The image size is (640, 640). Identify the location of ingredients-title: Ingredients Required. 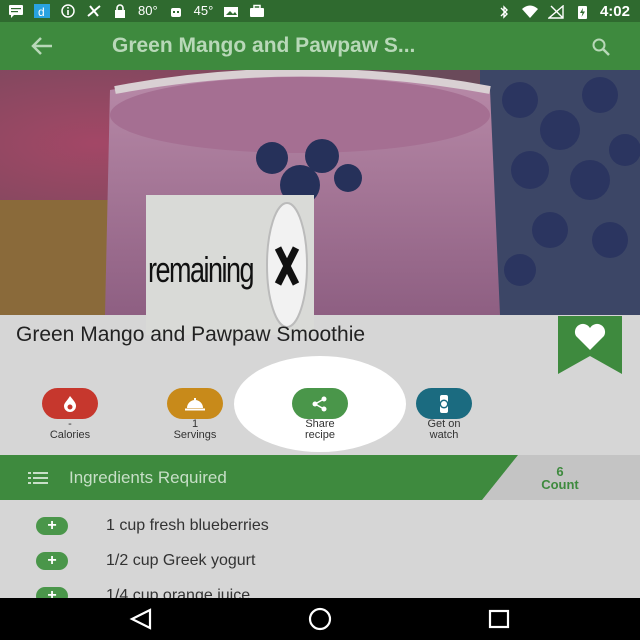
(148, 477).